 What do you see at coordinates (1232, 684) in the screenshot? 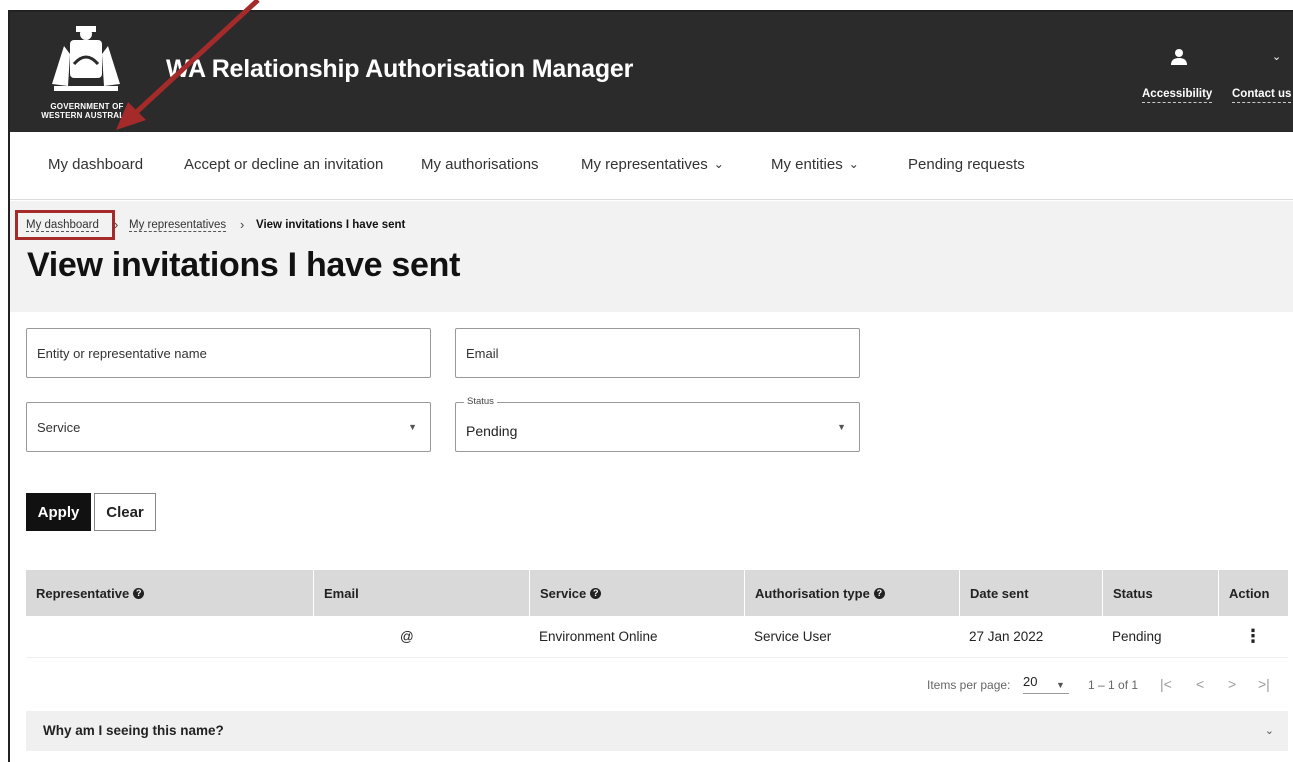
I see `next-page-icon: >` at bounding box center [1232, 684].